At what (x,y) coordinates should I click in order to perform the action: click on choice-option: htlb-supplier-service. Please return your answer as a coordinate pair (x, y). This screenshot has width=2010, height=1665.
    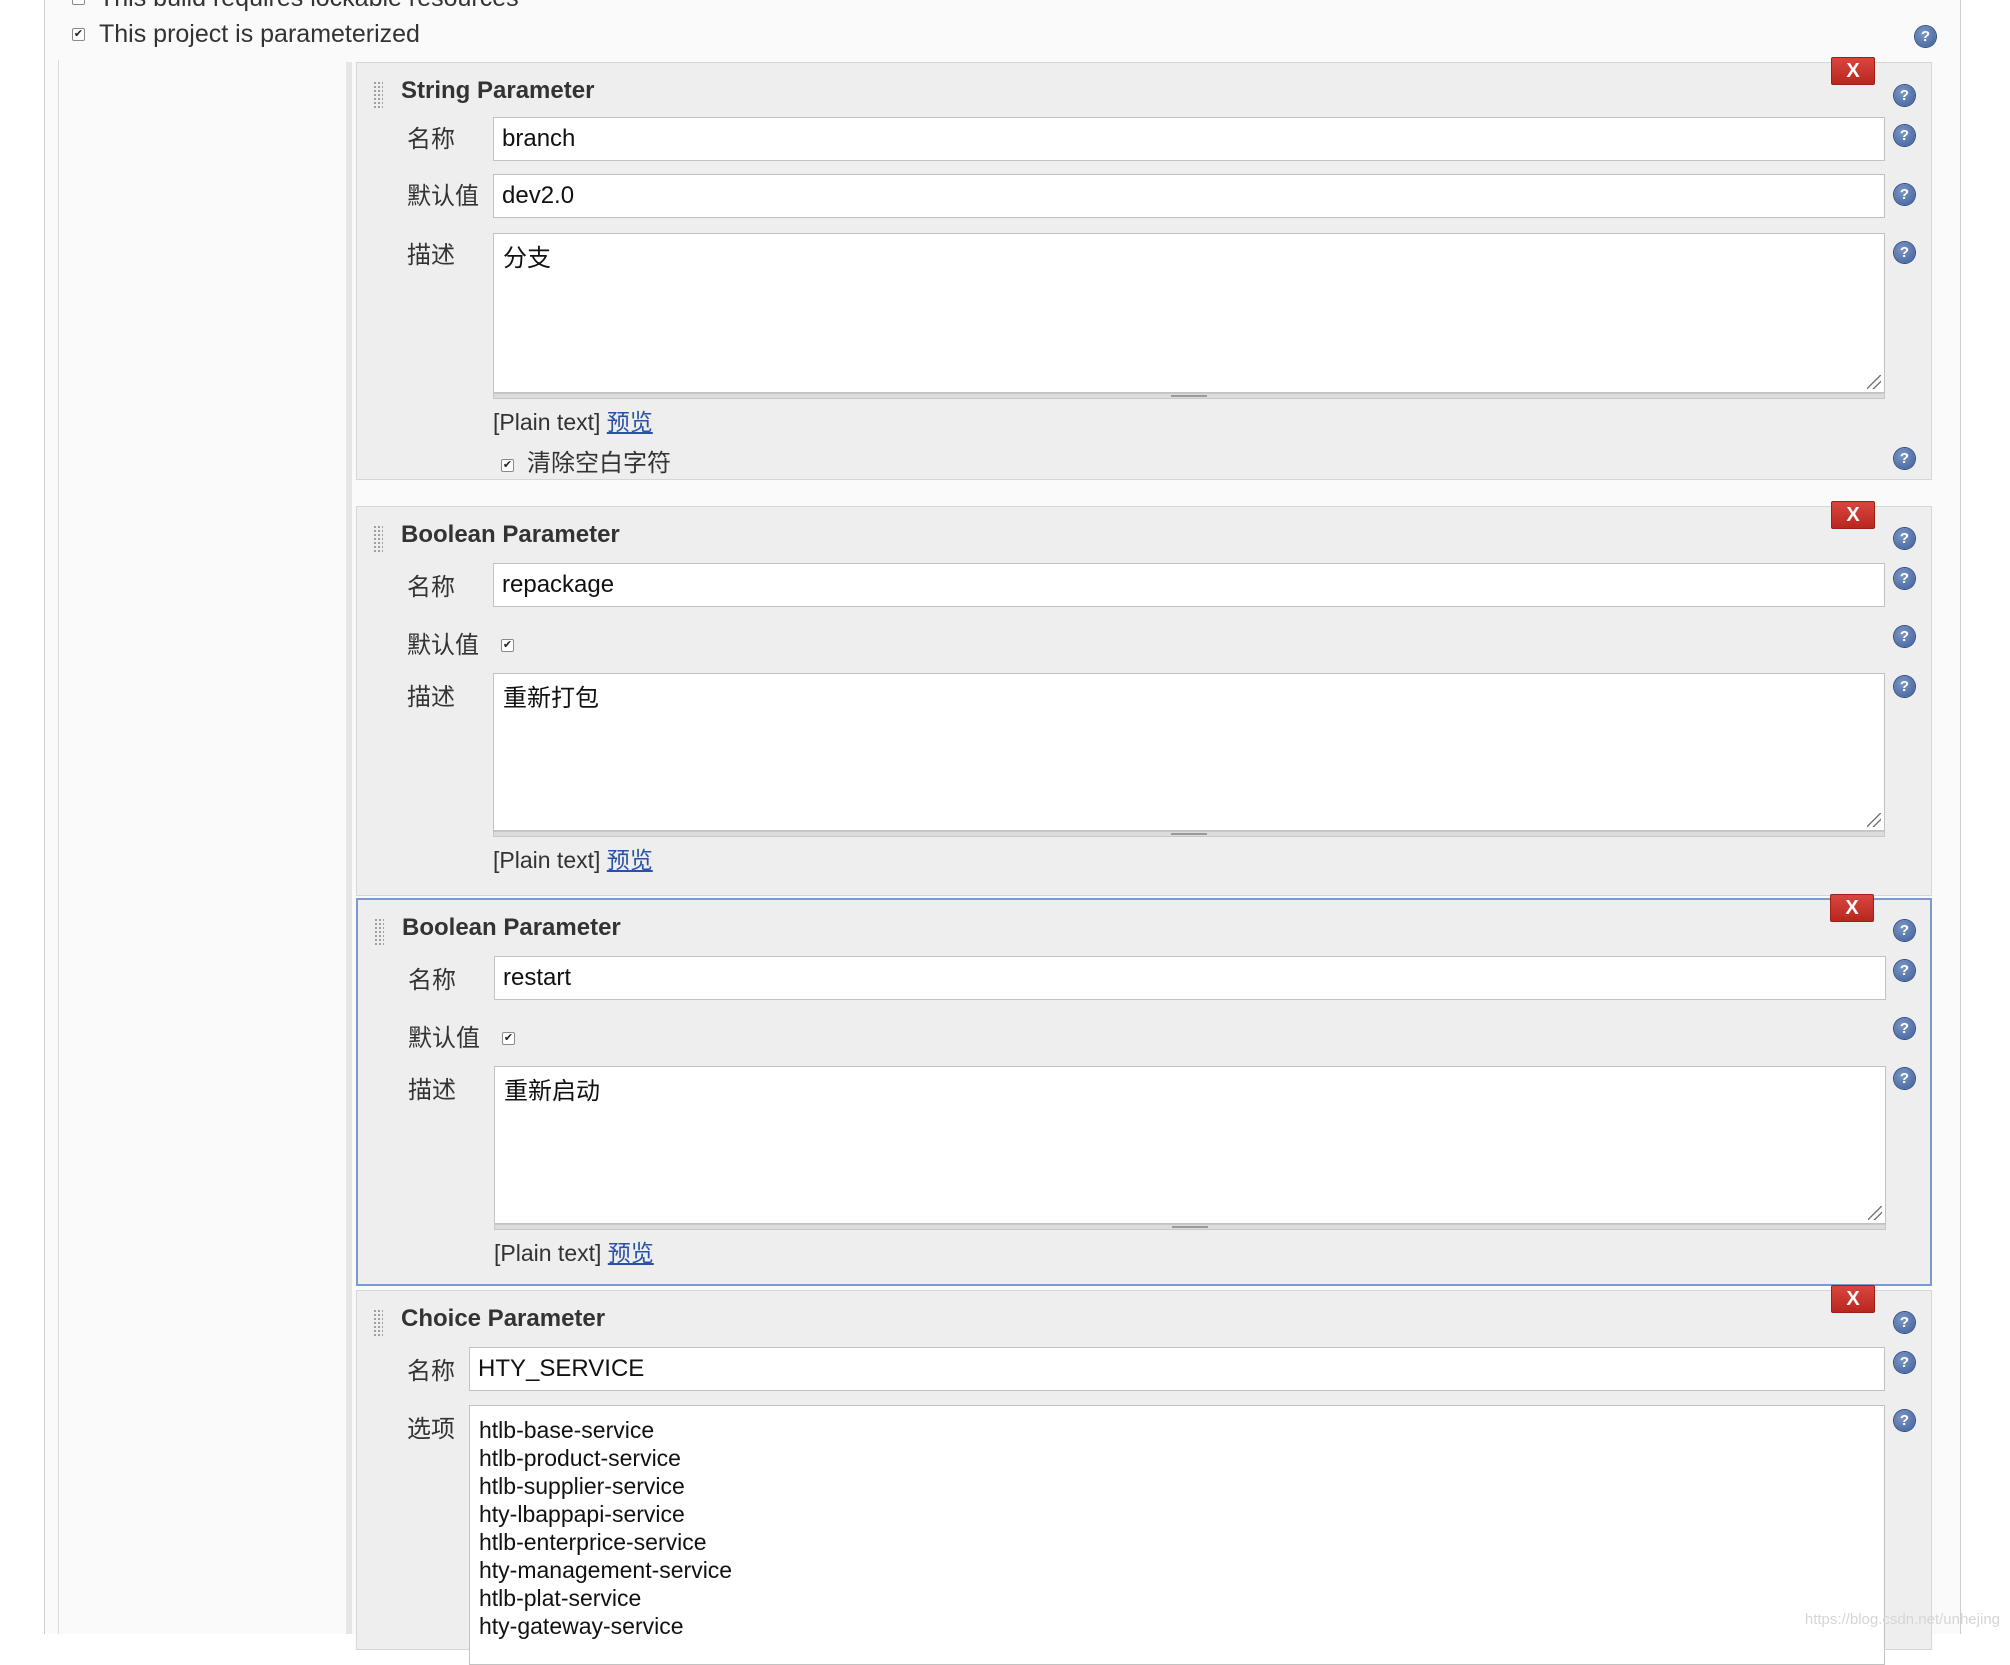
    Looking at the image, I should click on (582, 1486).